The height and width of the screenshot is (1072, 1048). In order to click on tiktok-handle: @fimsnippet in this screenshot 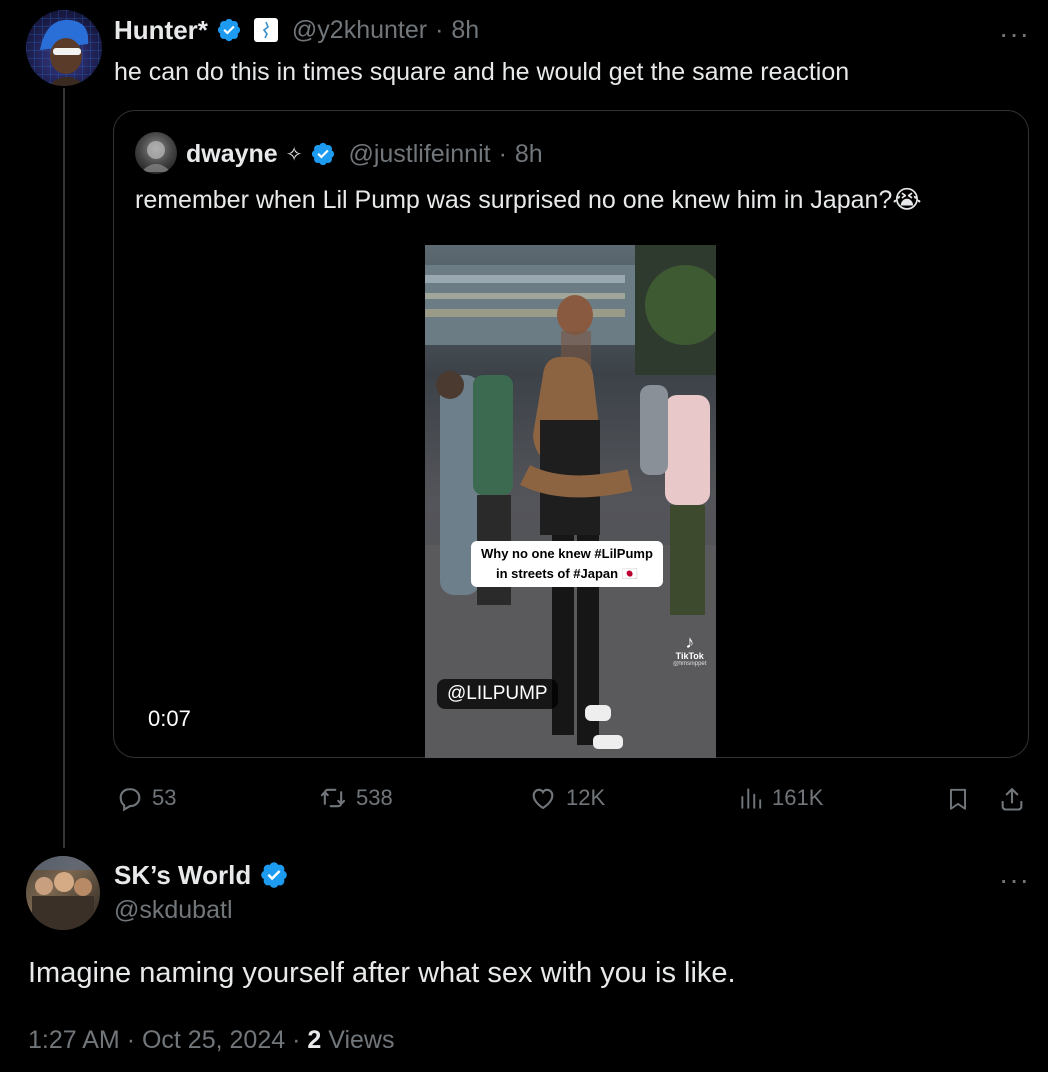, I will do `click(690, 664)`.